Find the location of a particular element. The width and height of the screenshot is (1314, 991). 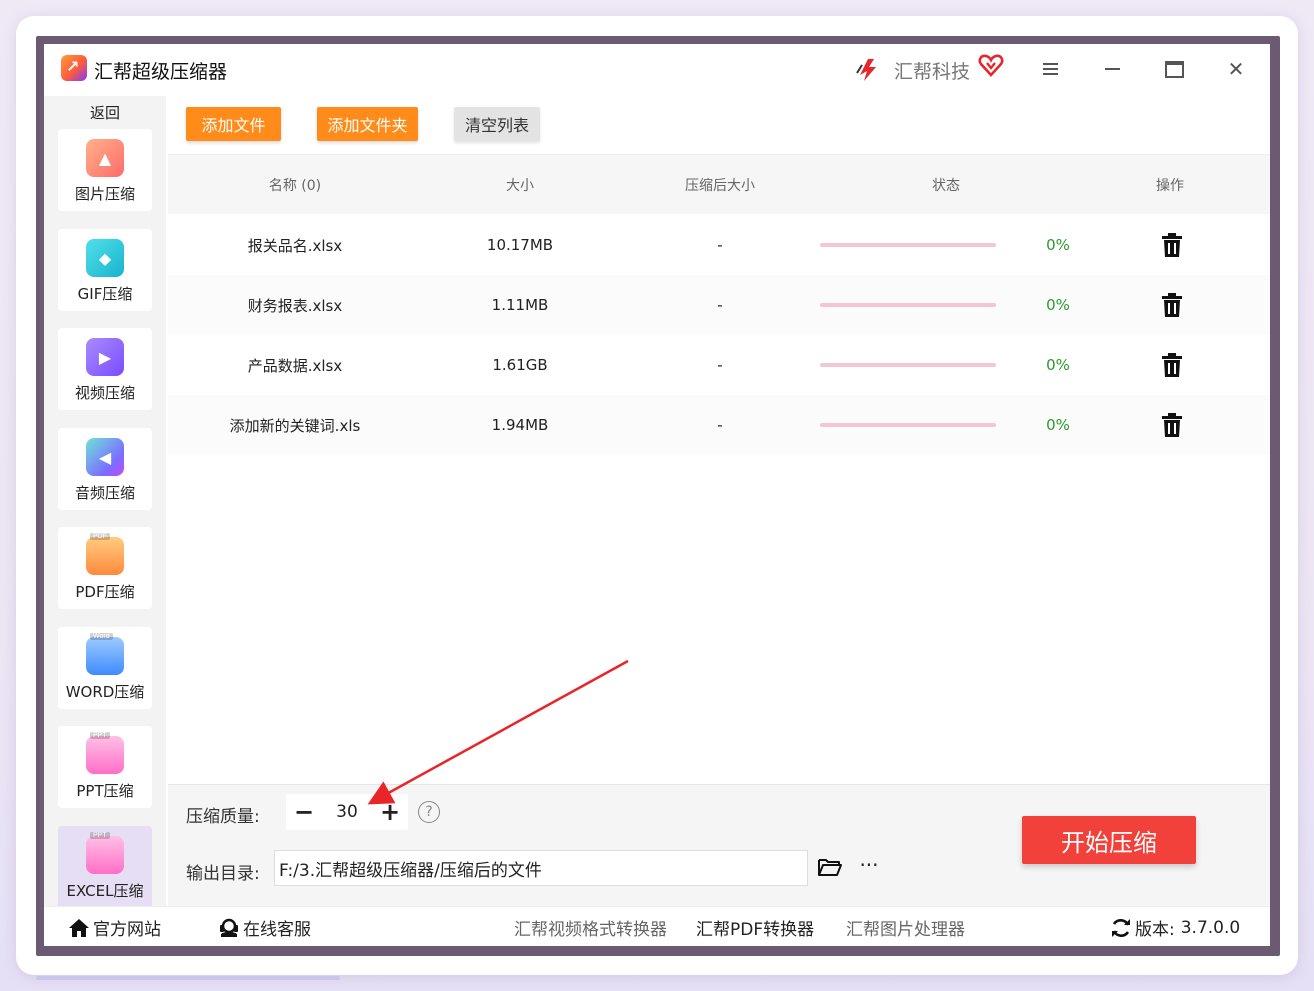

more-options-button: ··· is located at coordinates (869, 866).